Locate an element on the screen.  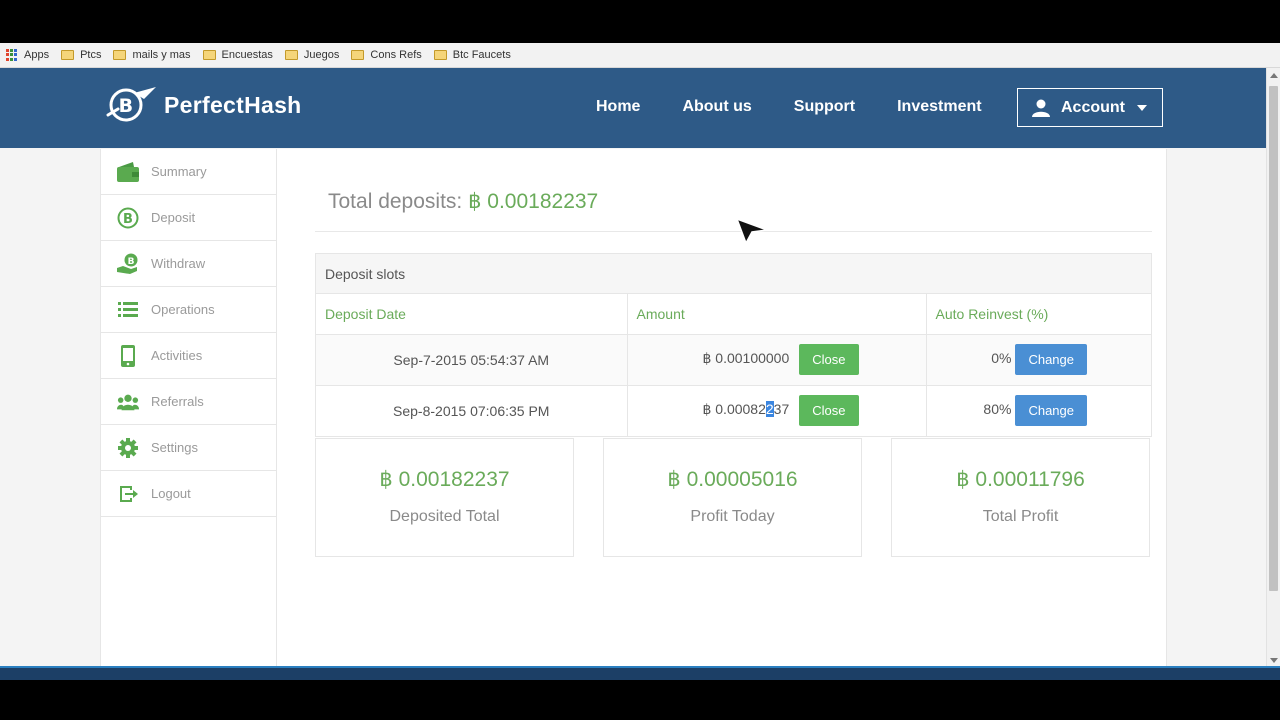
bookmark-juegos: Juegos is located at coordinates (312, 55).